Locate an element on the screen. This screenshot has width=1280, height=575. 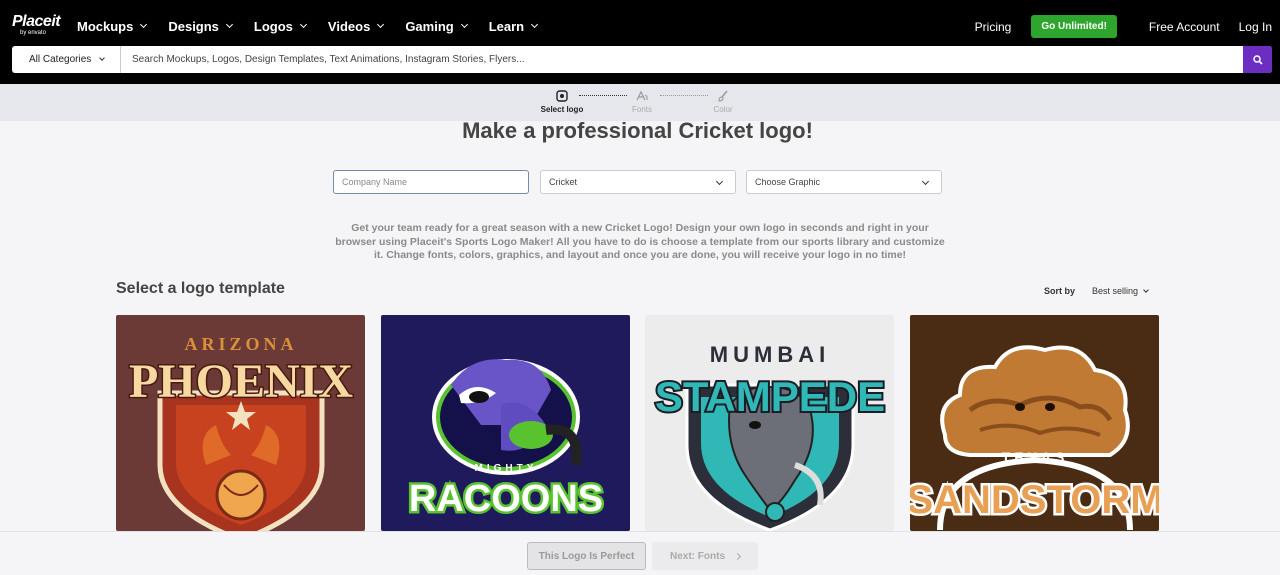
search-button is located at coordinates (1257, 59).